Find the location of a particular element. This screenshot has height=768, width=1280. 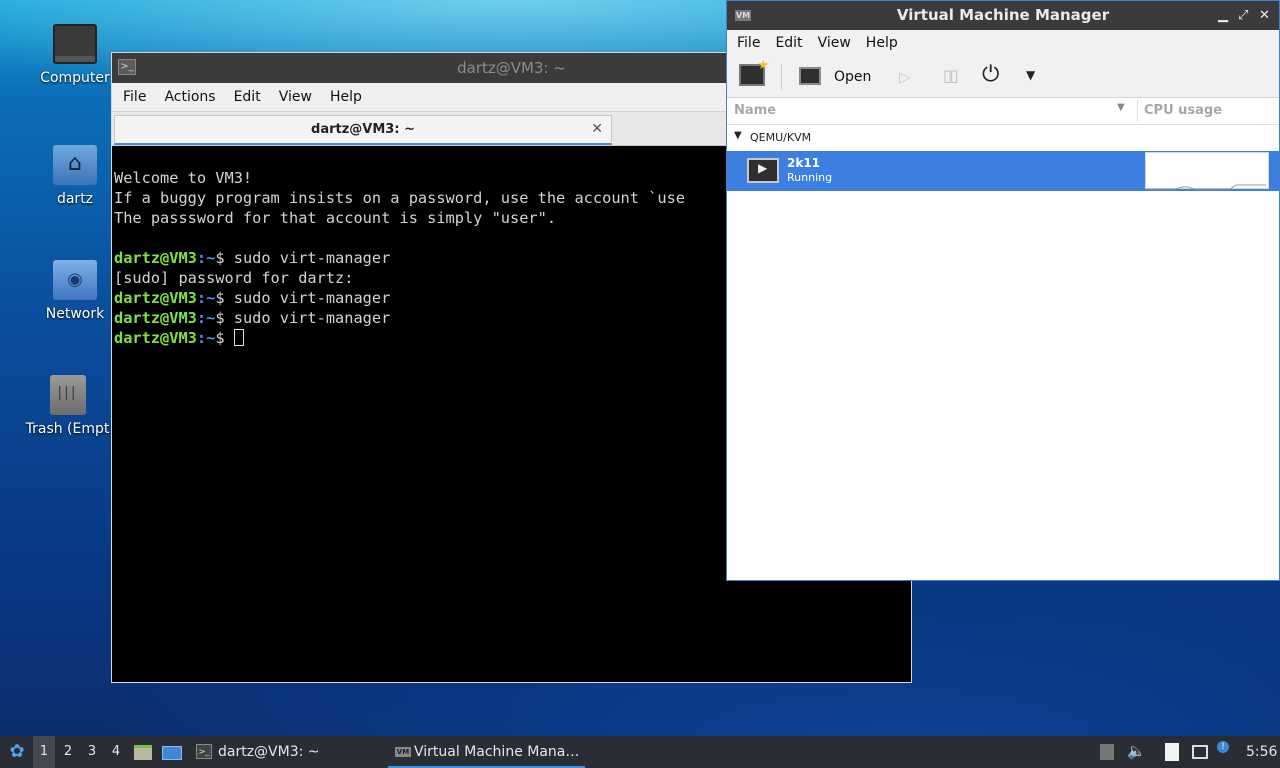

desktop-icon-label: dartz is located at coordinates (75, 199).